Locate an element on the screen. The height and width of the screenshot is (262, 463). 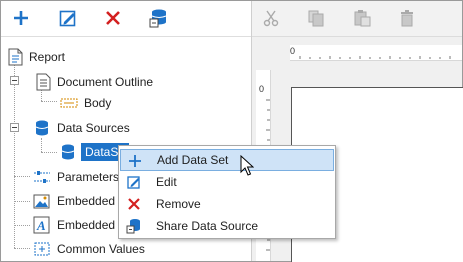
tree-node-data-sources: Data Sources is located at coordinates (81, 128).